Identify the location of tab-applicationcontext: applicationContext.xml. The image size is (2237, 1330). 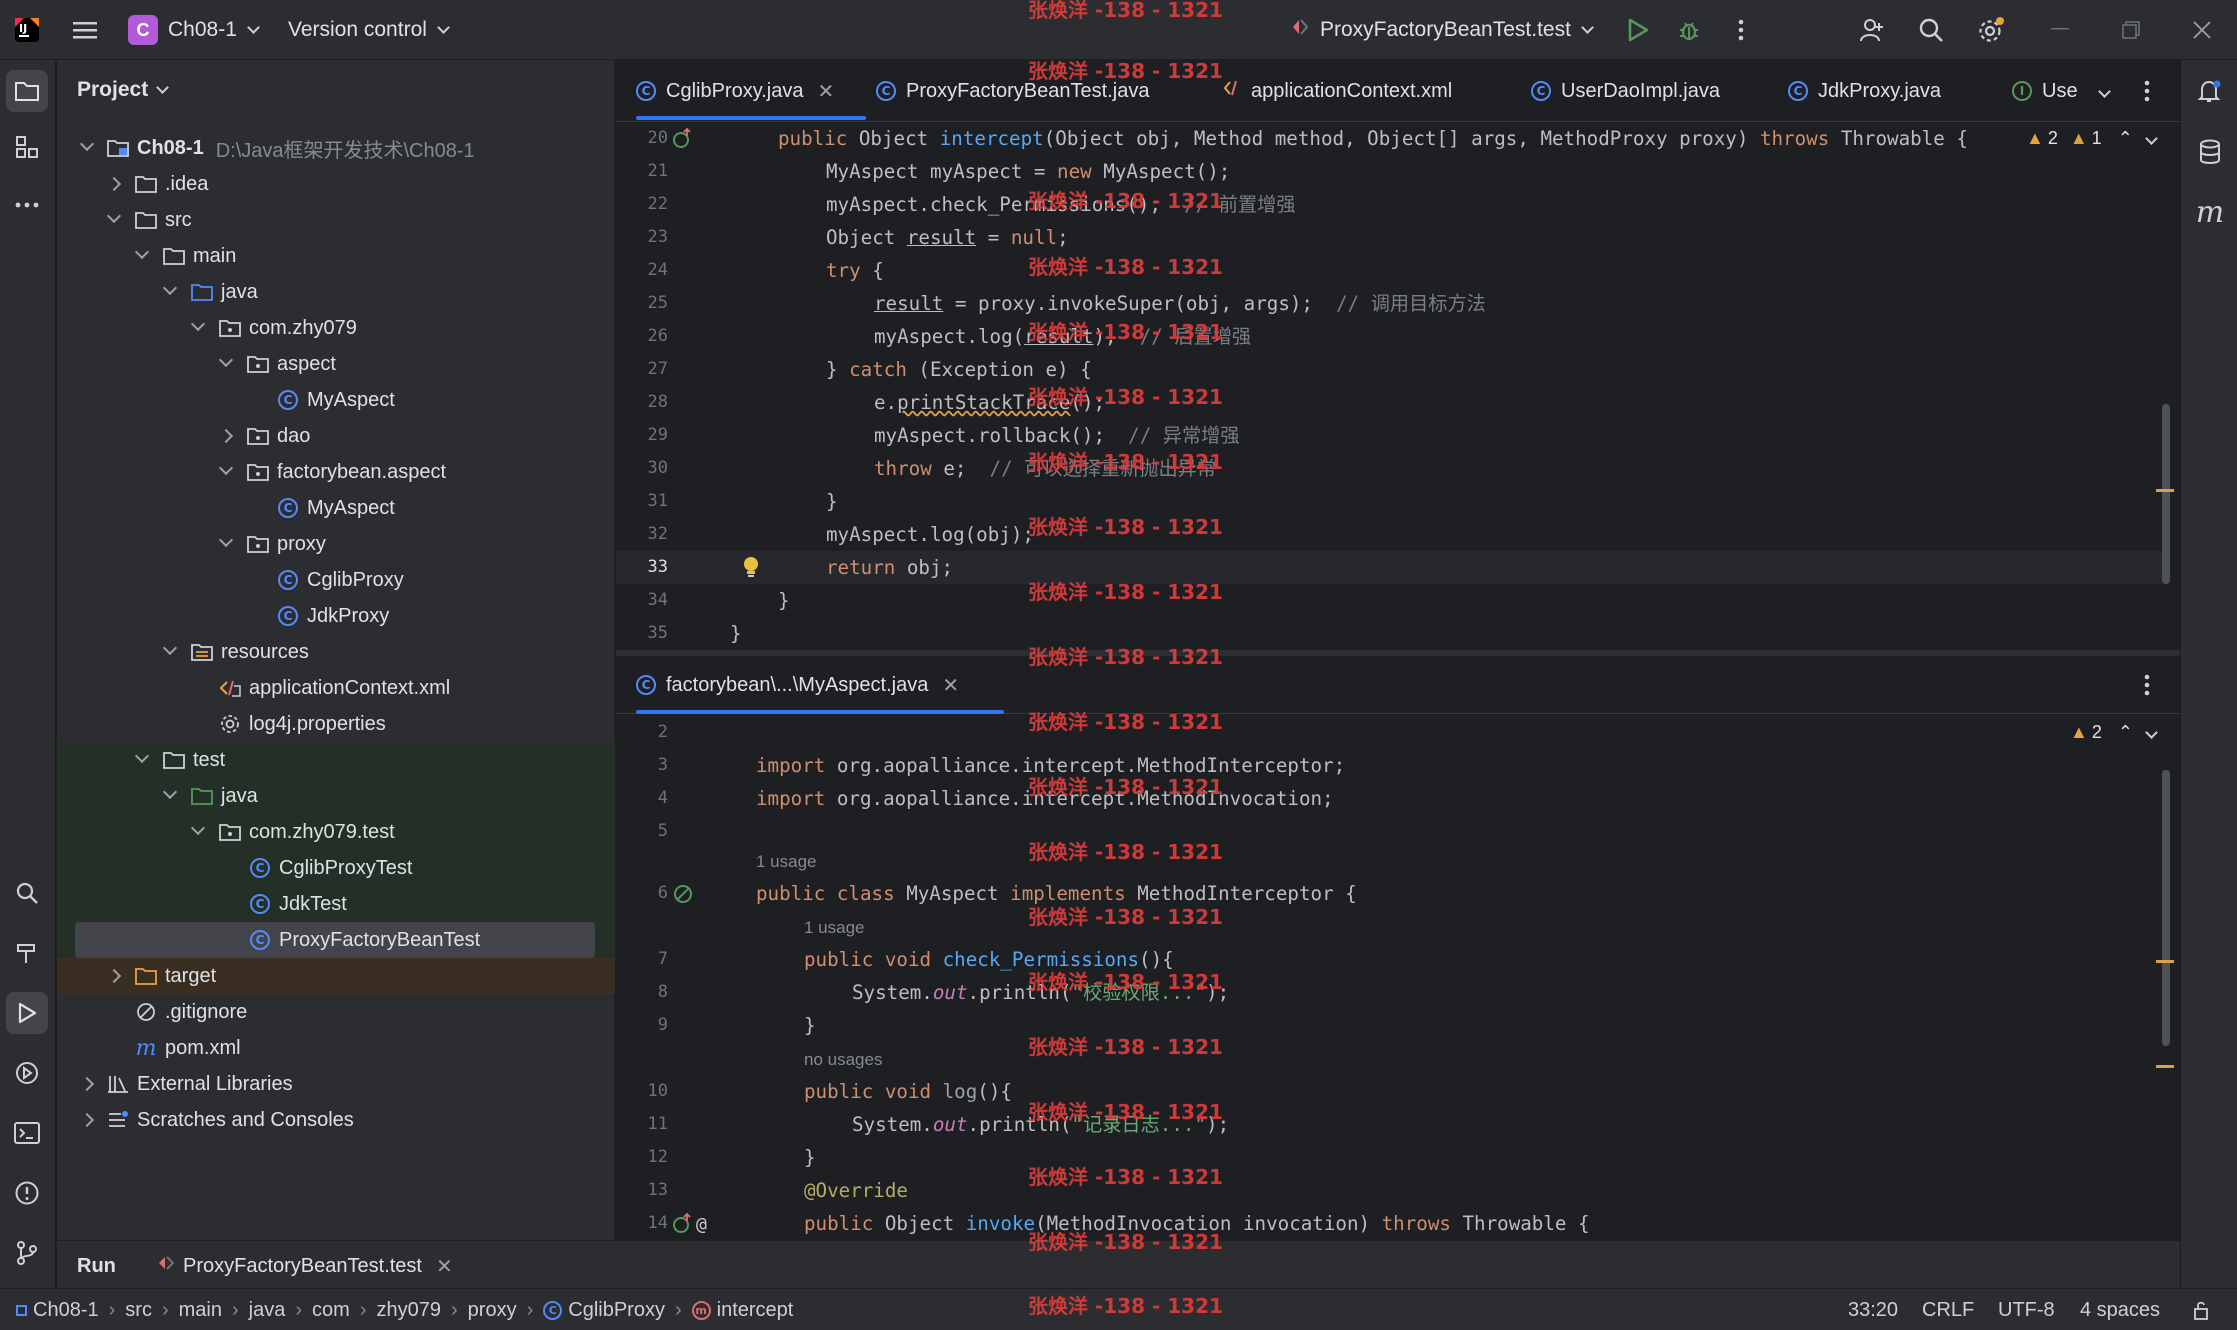
(1337, 91).